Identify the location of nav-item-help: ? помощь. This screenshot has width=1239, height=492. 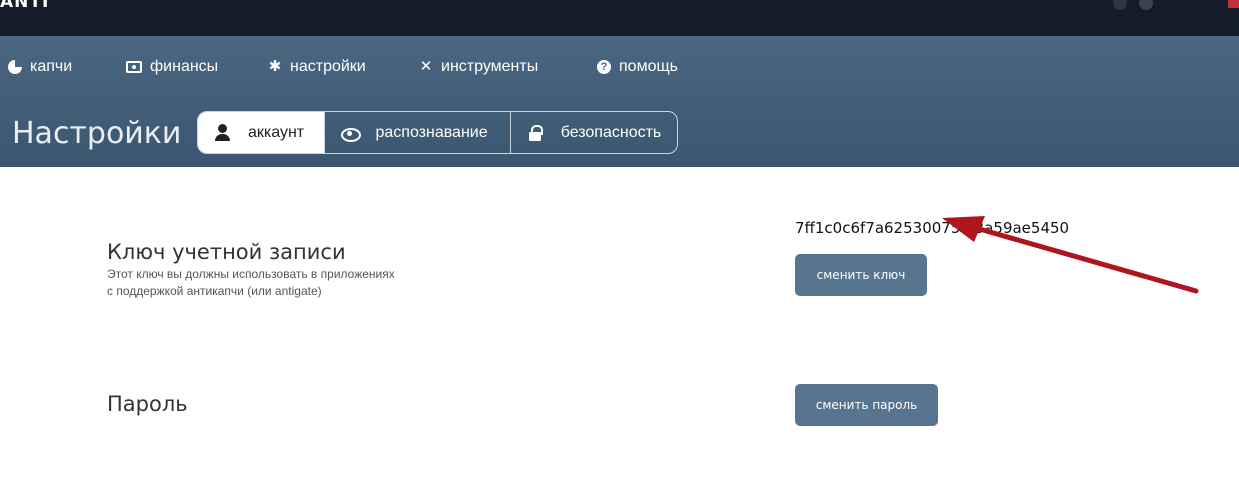
(637, 67).